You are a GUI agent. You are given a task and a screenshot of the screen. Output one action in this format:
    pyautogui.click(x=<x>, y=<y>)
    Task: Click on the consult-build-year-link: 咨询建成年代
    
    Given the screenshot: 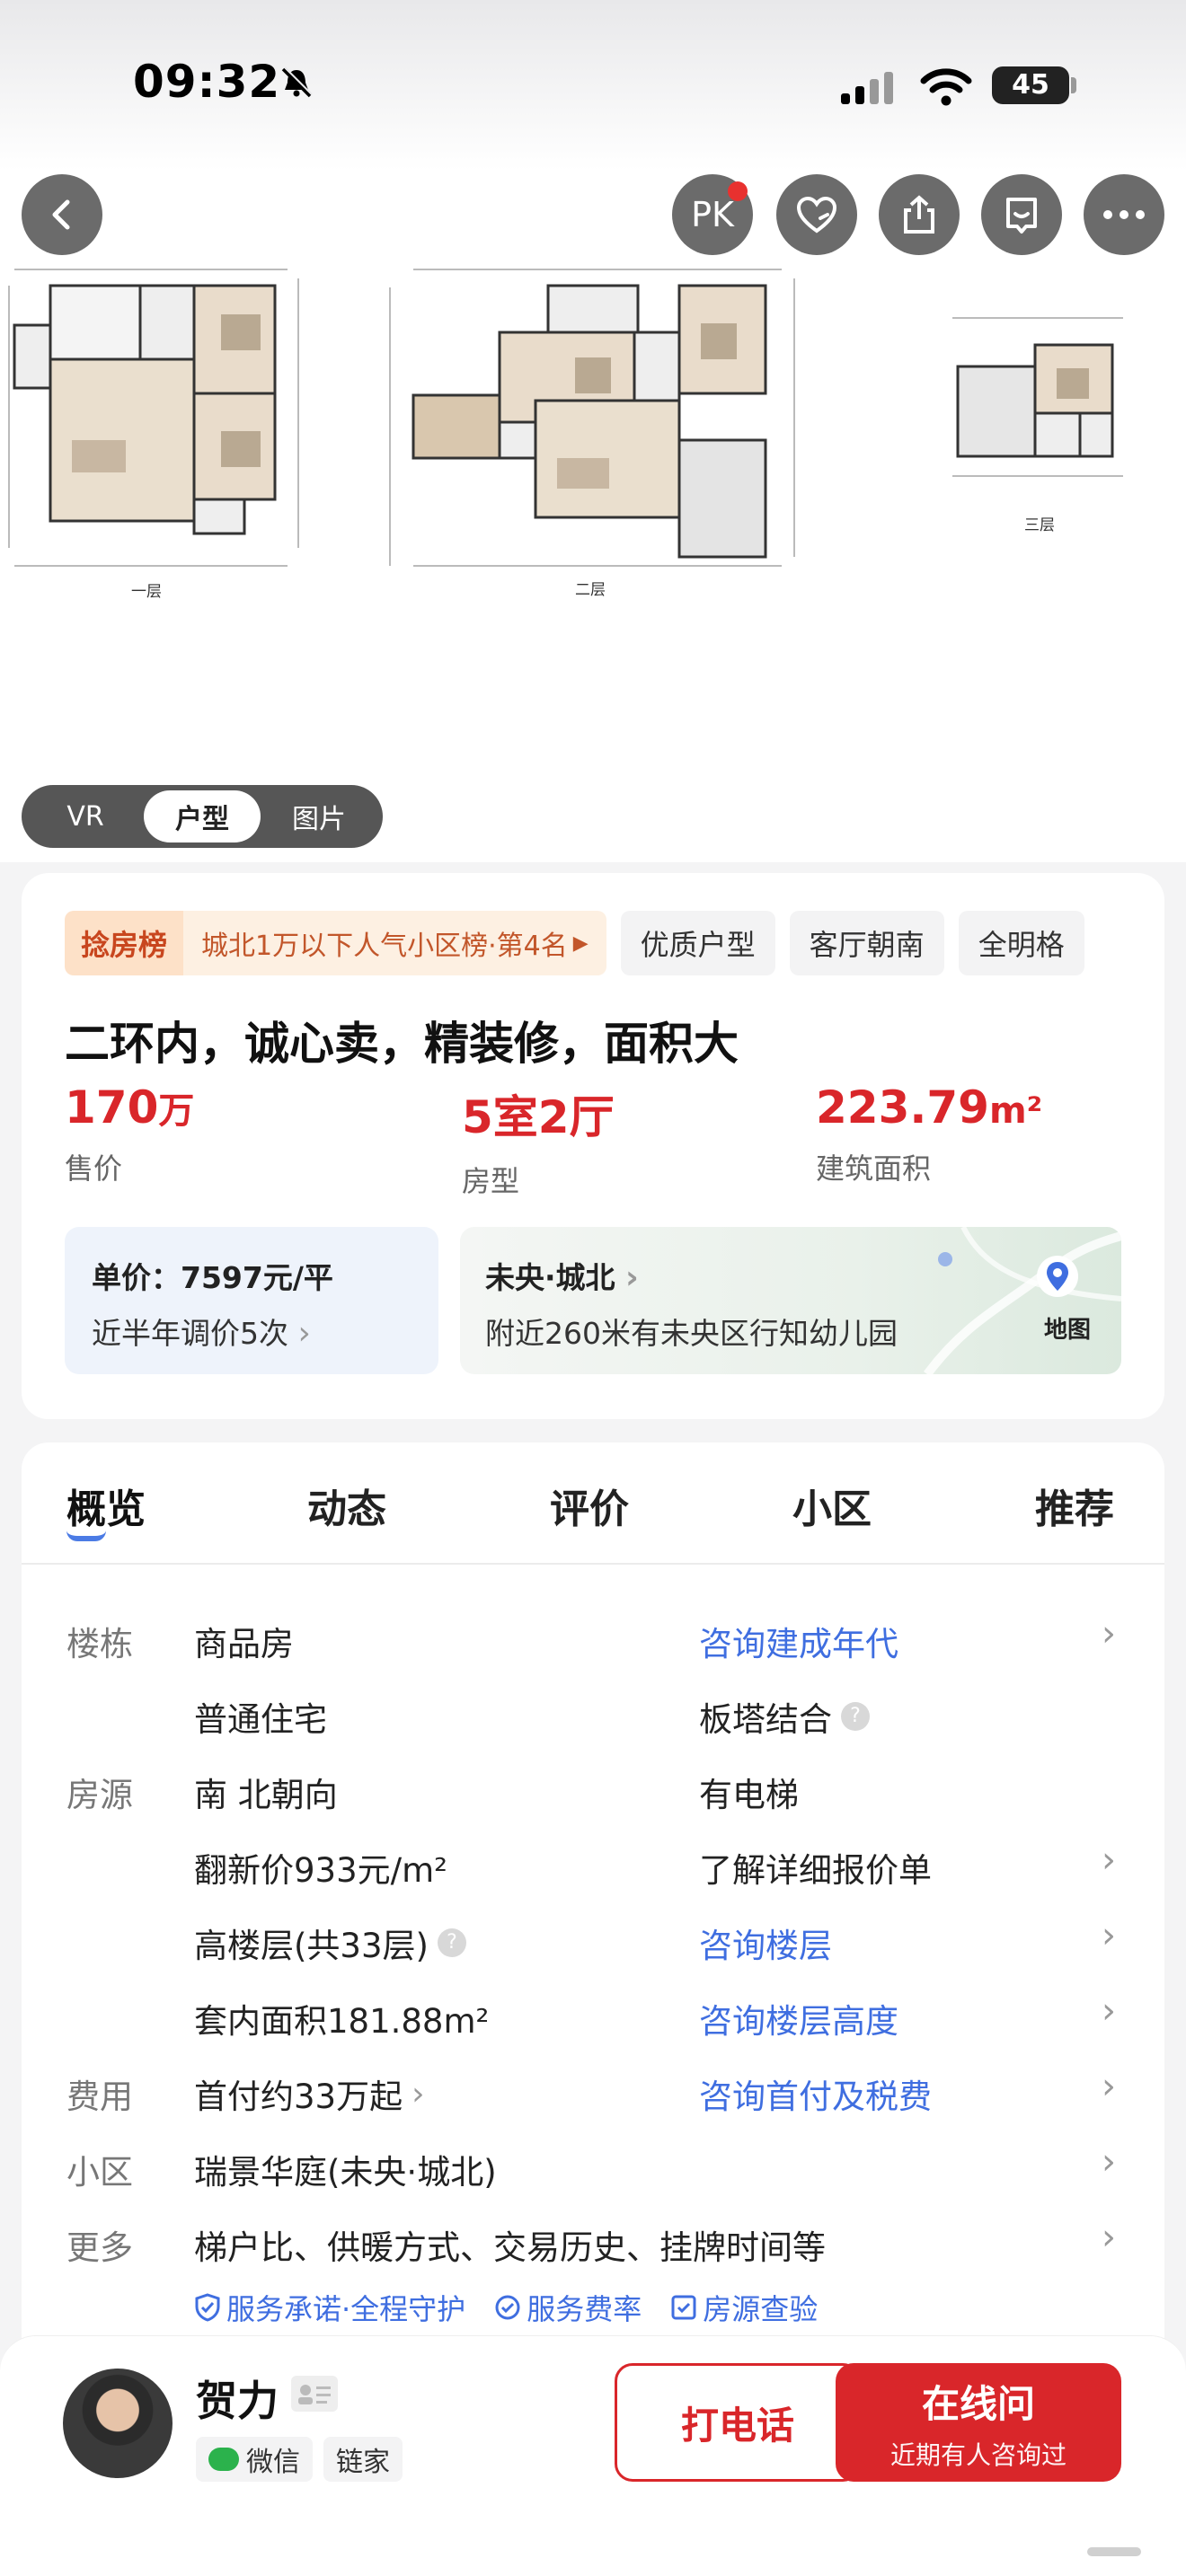 What is the action you would take?
    pyautogui.click(x=798, y=1641)
    